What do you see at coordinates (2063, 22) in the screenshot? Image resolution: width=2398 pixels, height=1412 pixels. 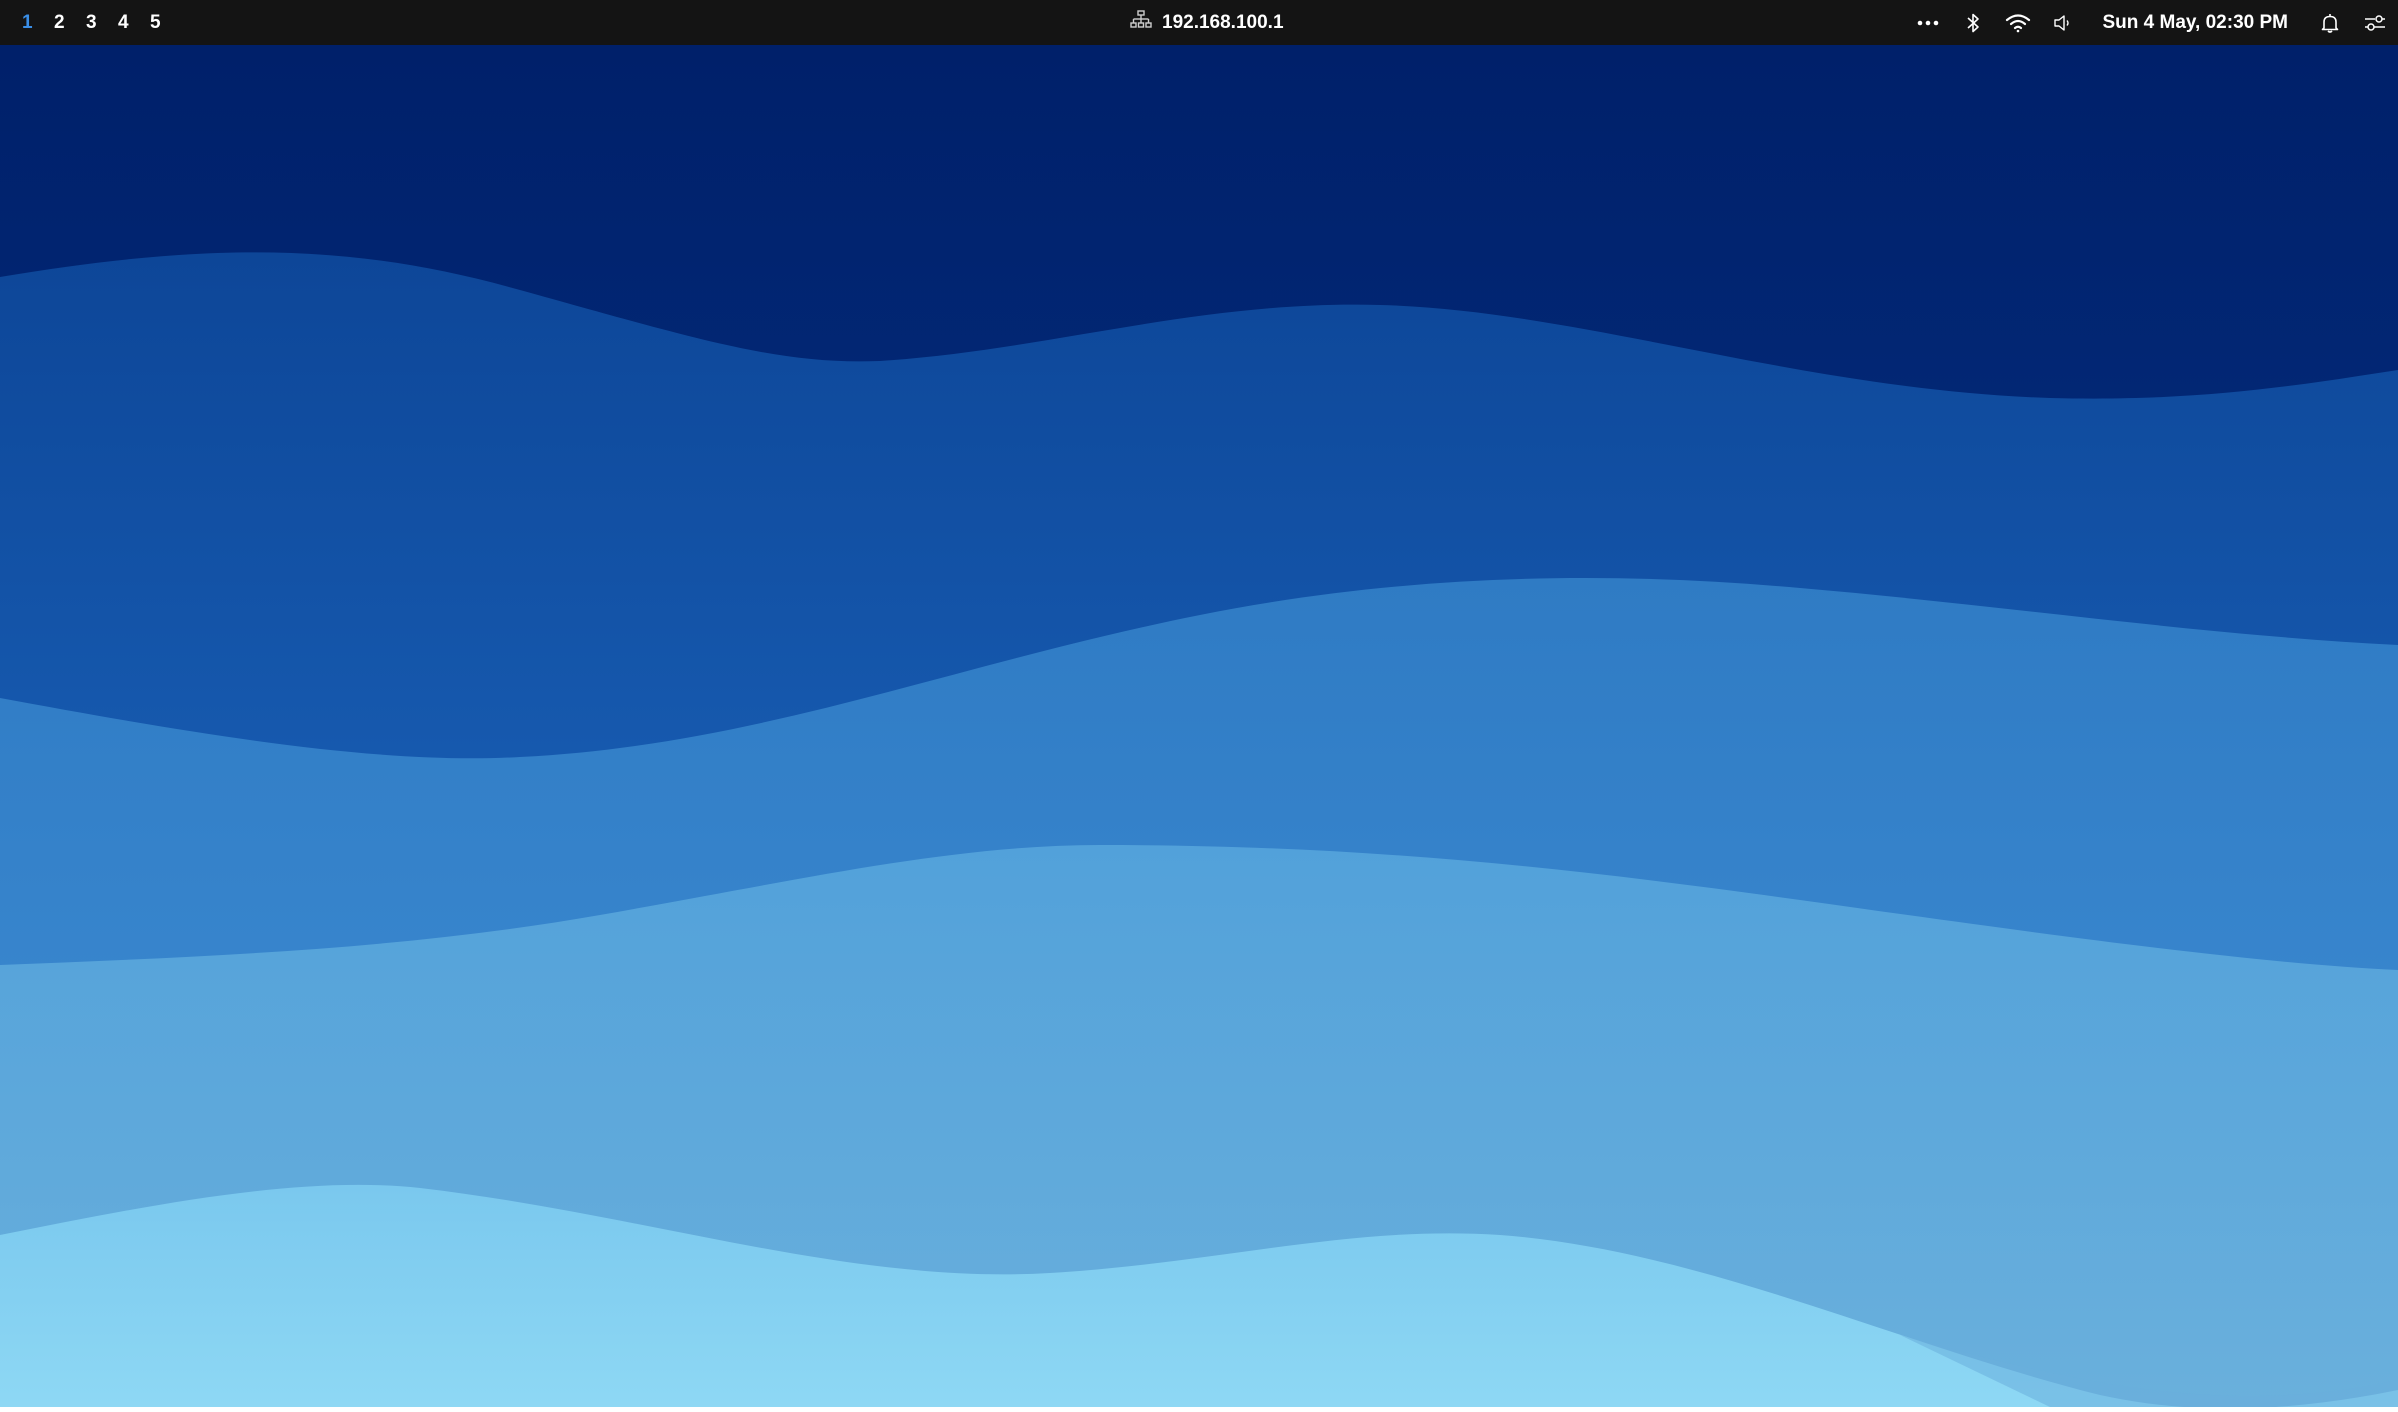 I see `volume-icon` at bounding box center [2063, 22].